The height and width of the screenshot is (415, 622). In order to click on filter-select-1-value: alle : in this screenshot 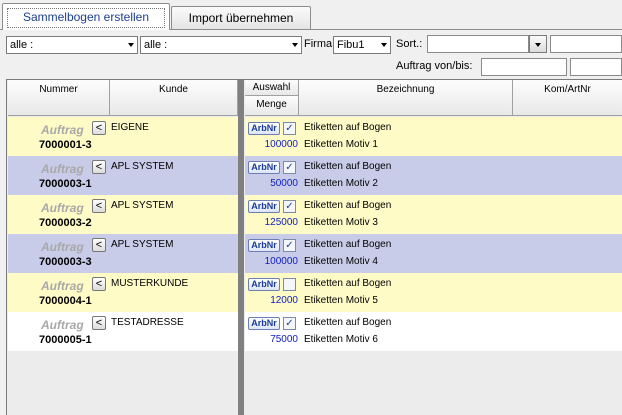, I will do `click(22, 45)`.